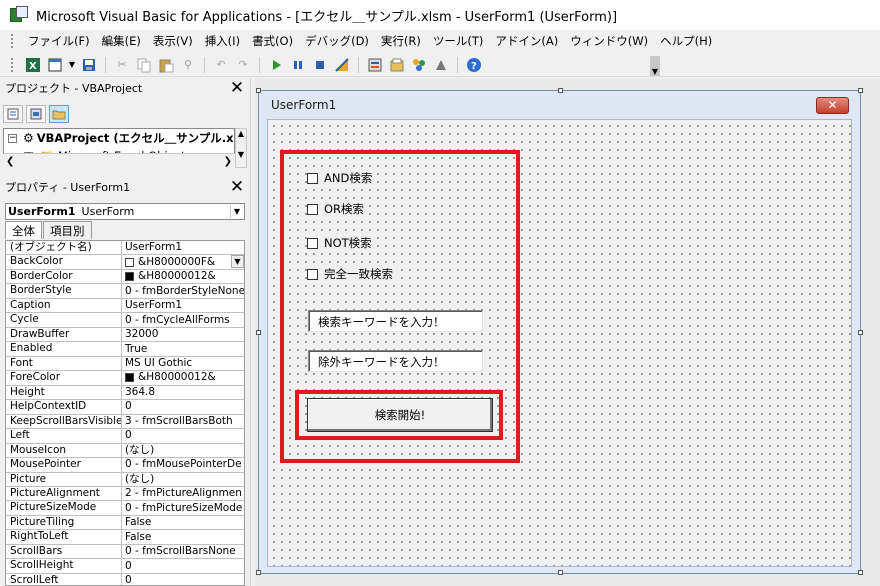  What do you see at coordinates (183, 305) in the screenshot?
I see `property-value: UserForm1` at bounding box center [183, 305].